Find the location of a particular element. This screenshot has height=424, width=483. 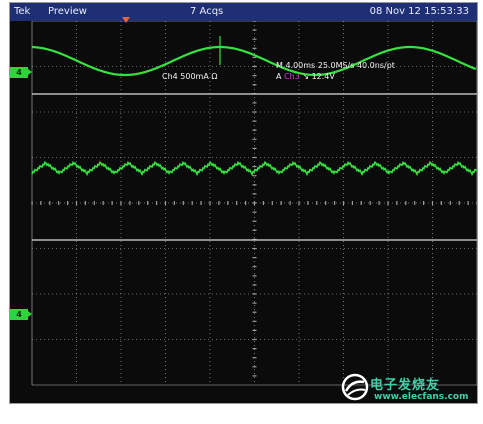

watermark-brand: 电子发烧友 is located at coordinates (405, 385).